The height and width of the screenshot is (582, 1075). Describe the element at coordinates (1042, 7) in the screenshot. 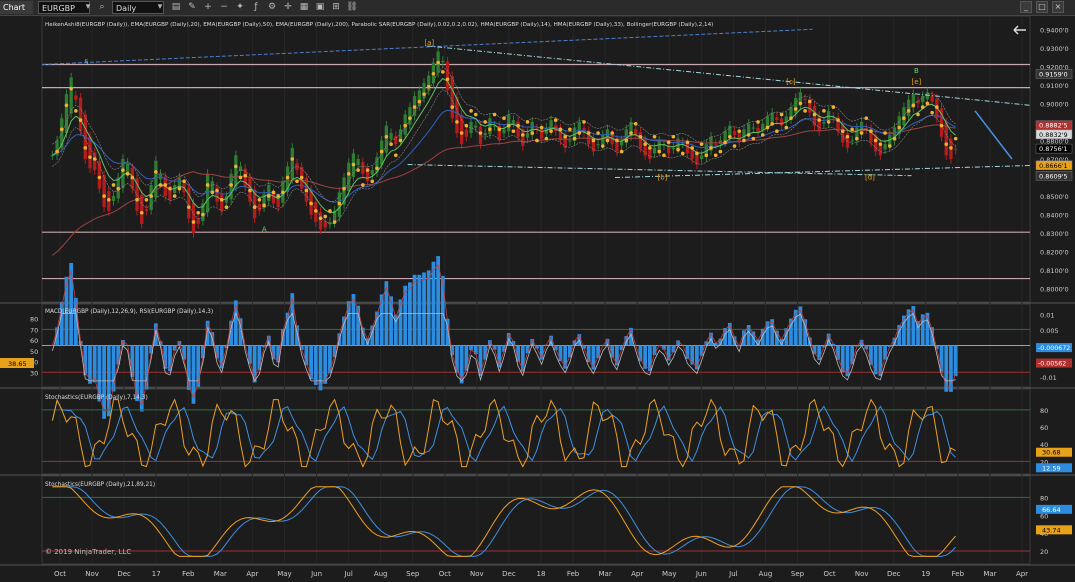

I see `maximize-button: □` at that location.